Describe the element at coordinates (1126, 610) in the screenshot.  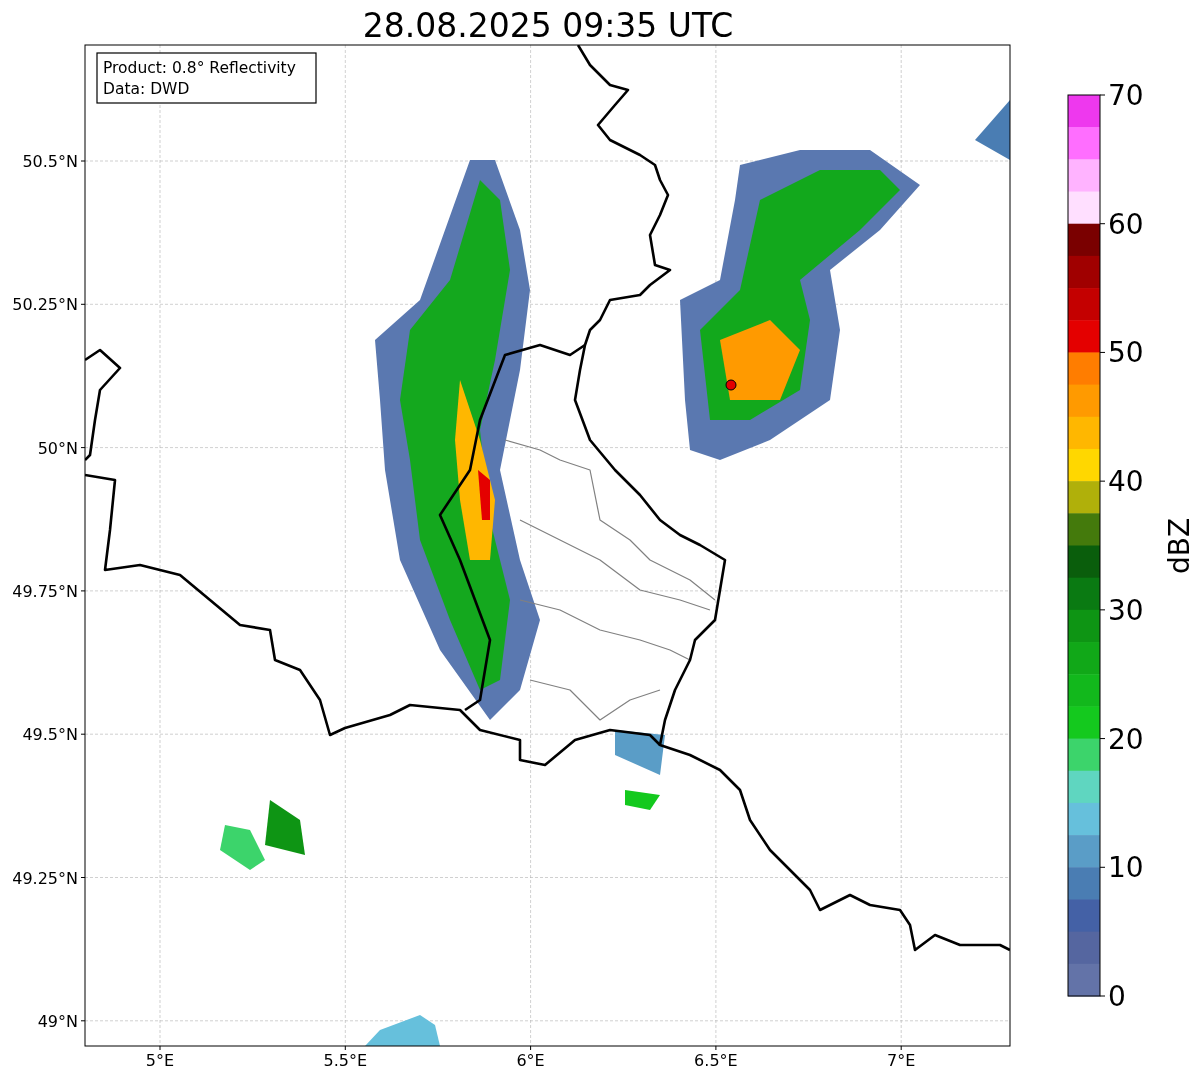
I see `colorbar-tick-label: 30` at that location.